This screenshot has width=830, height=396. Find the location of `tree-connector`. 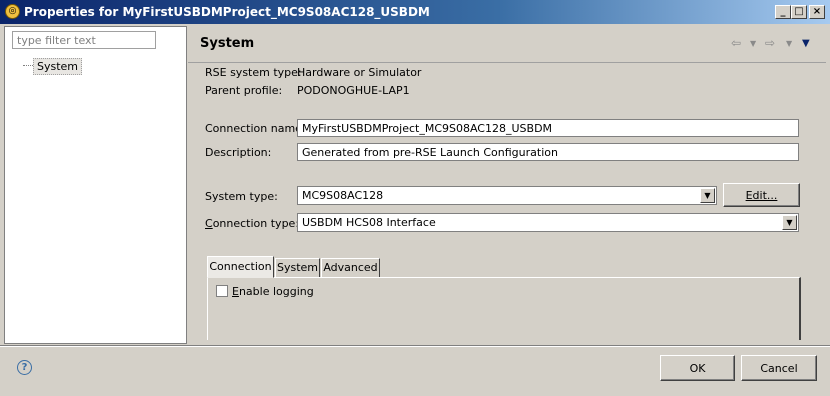

tree-connector is located at coordinates (28, 65).